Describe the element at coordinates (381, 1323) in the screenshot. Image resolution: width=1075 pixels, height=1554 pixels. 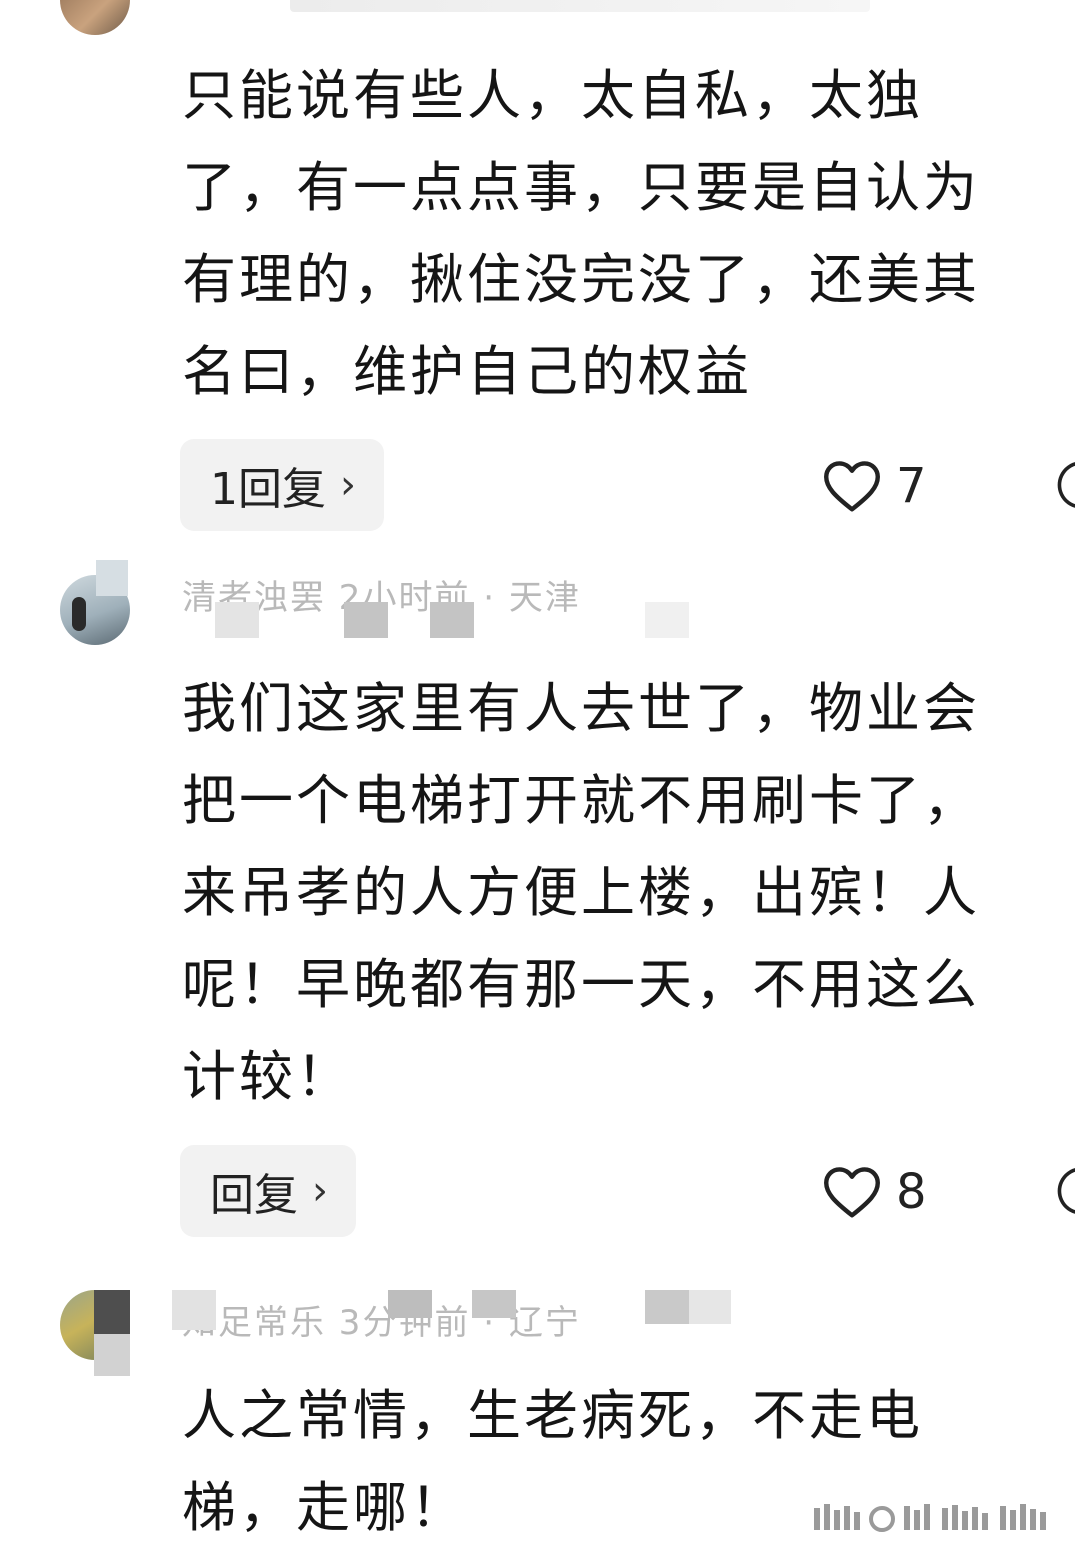
I see `comment-meta: 知足常乐 3分钟前 · 辽宁` at that location.